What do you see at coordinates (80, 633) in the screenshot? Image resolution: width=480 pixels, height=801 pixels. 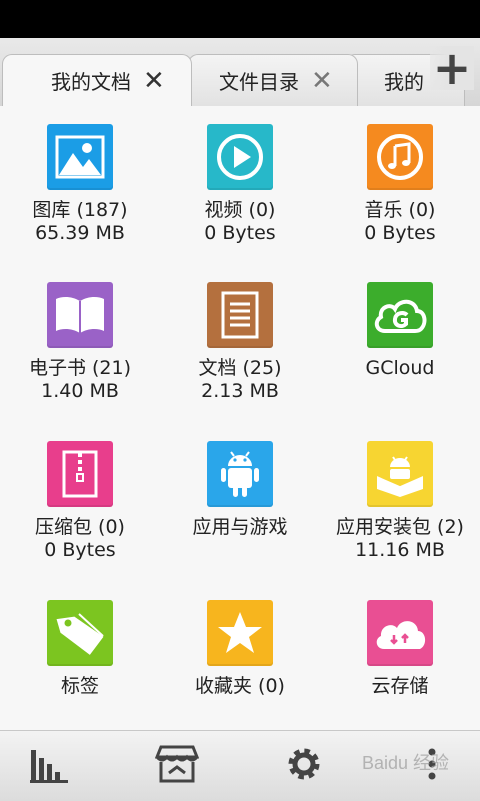 I see `tag-icon` at bounding box center [80, 633].